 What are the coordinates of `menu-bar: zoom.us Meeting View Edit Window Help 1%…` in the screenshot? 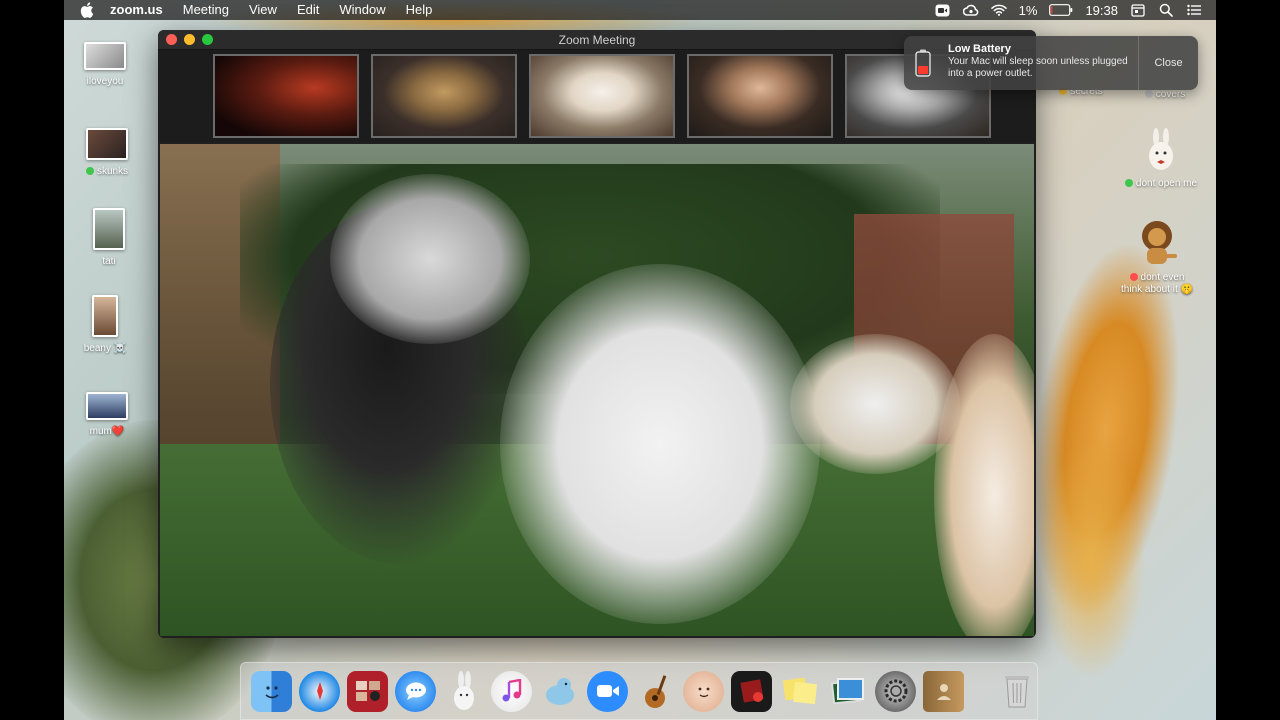 It's located at (640, 10).